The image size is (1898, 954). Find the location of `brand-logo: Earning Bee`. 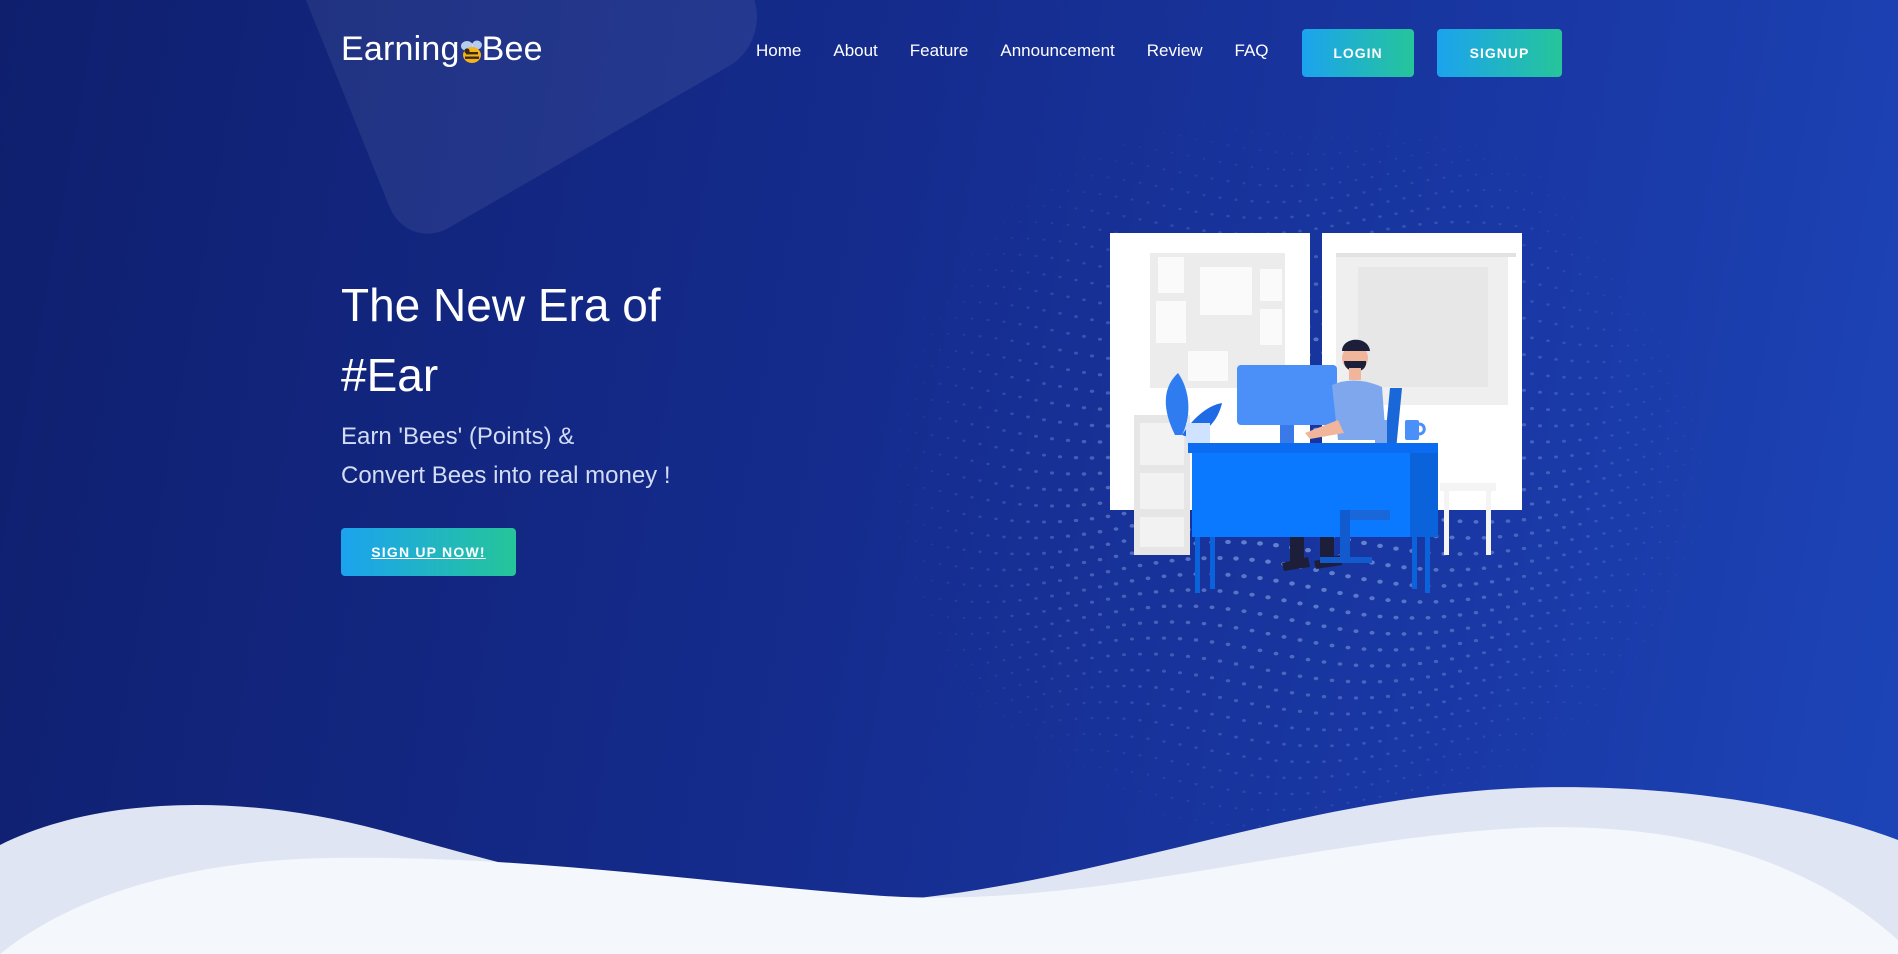

brand-logo: Earning Bee is located at coordinates (442, 49).